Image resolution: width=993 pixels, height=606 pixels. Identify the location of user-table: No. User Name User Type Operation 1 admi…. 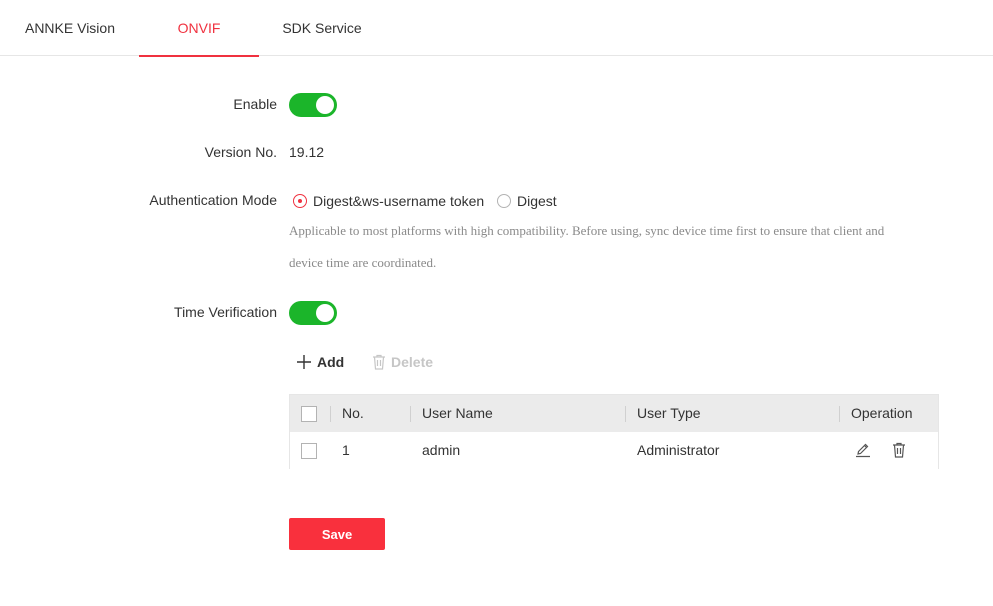
(614, 431).